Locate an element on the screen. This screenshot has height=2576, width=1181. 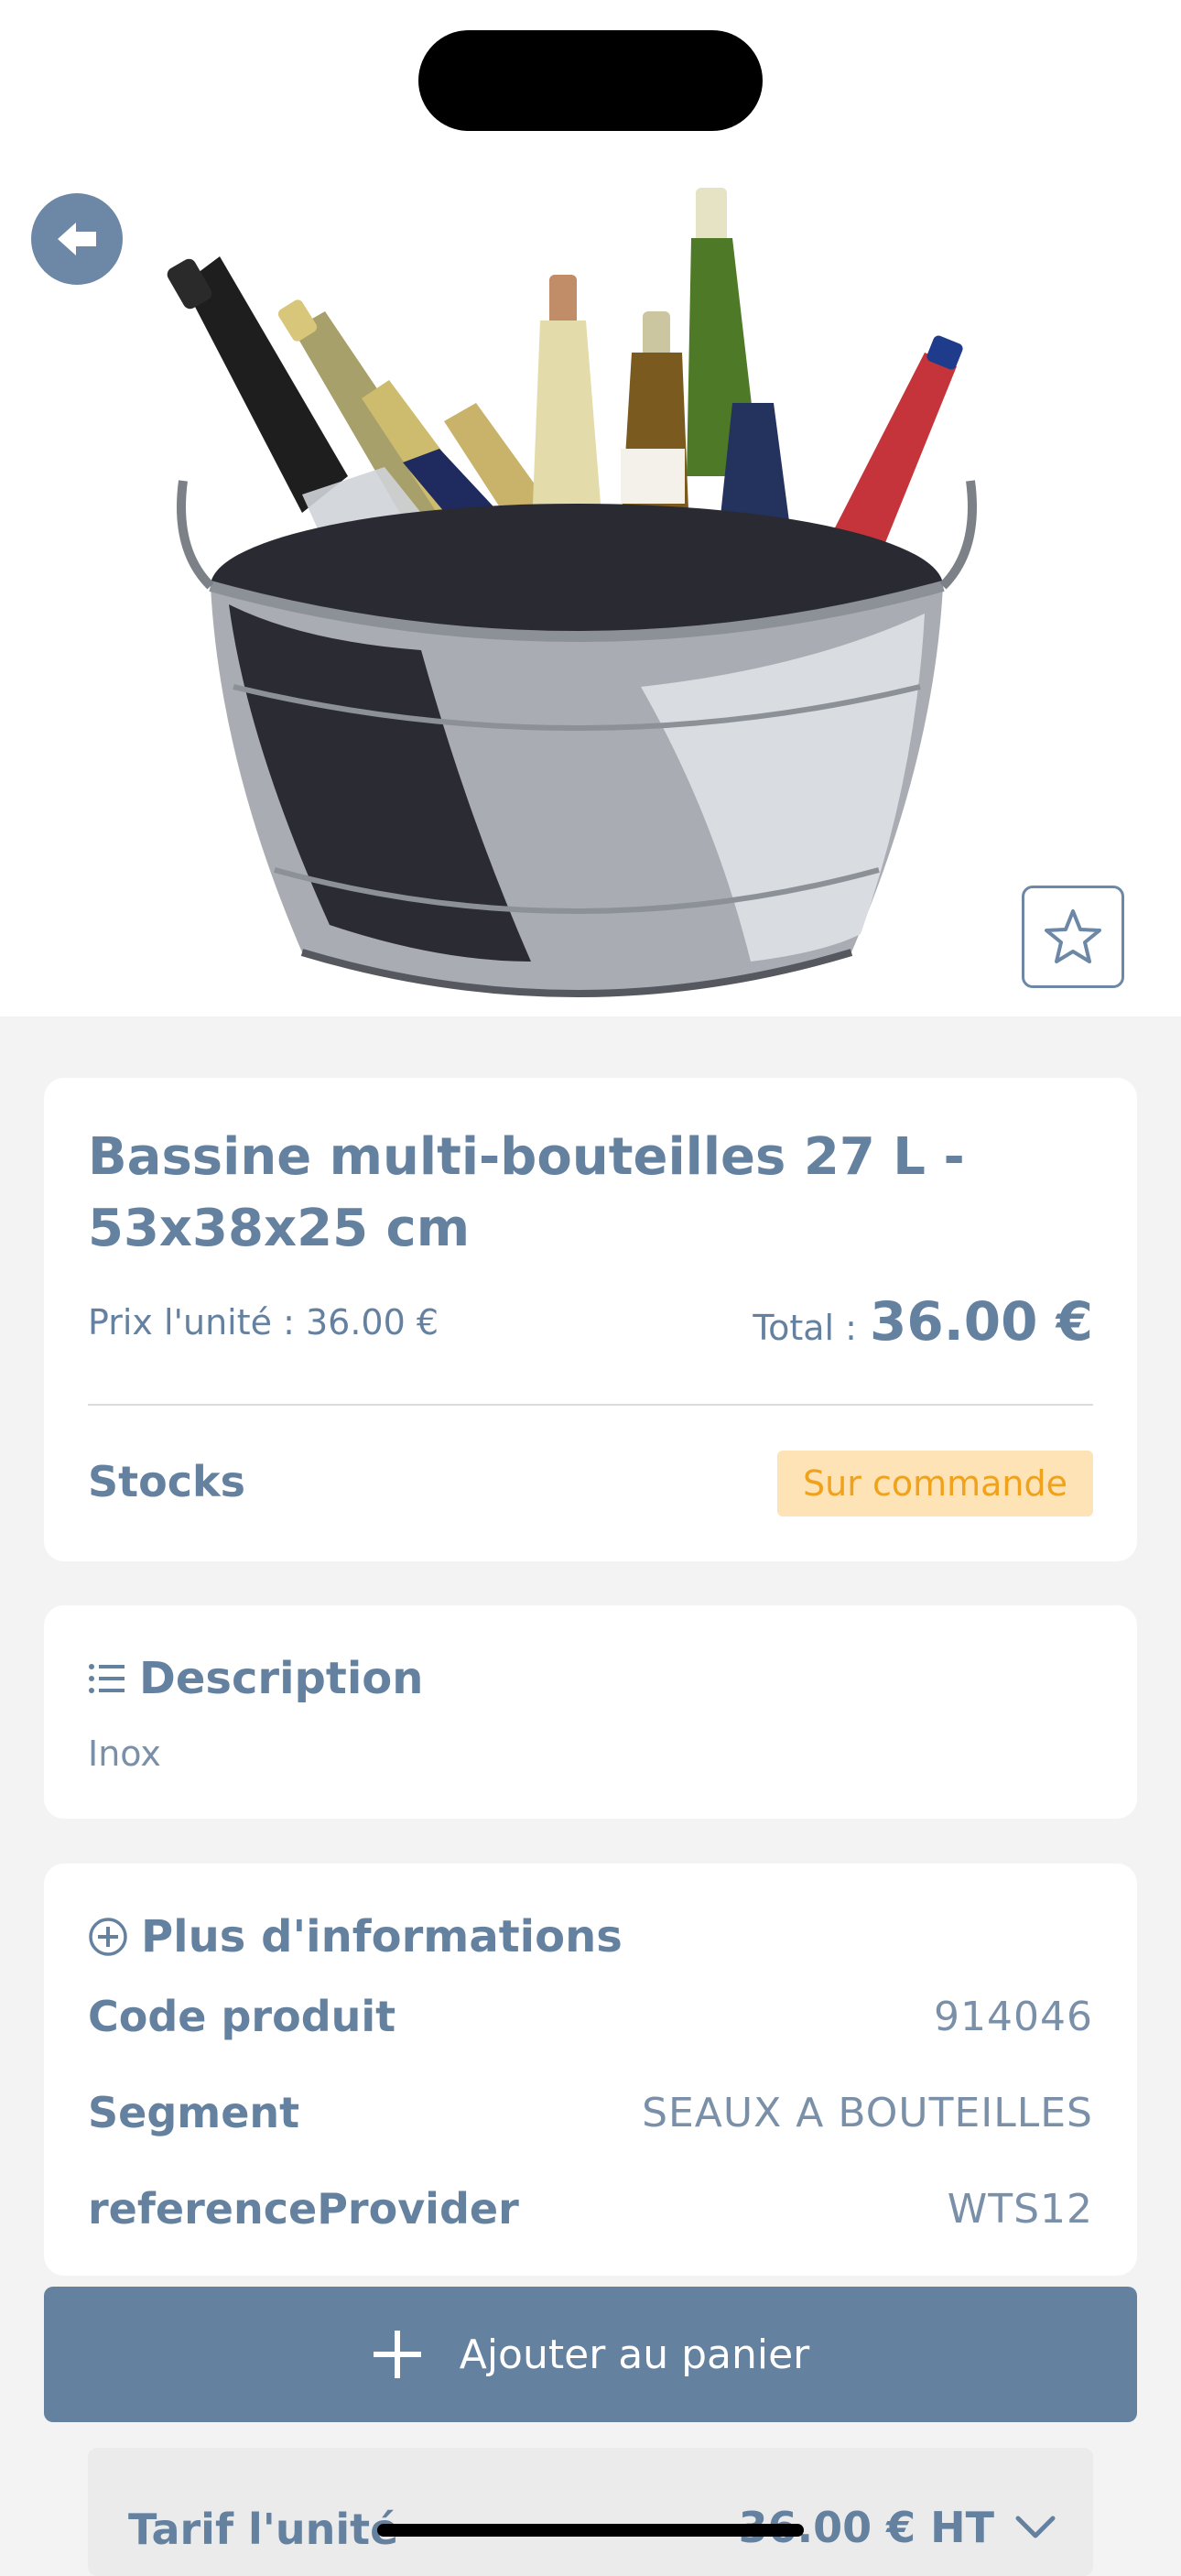
info-row-segment: Segment SEAUX A BOUTEILLES is located at coordinates (590, 2112).